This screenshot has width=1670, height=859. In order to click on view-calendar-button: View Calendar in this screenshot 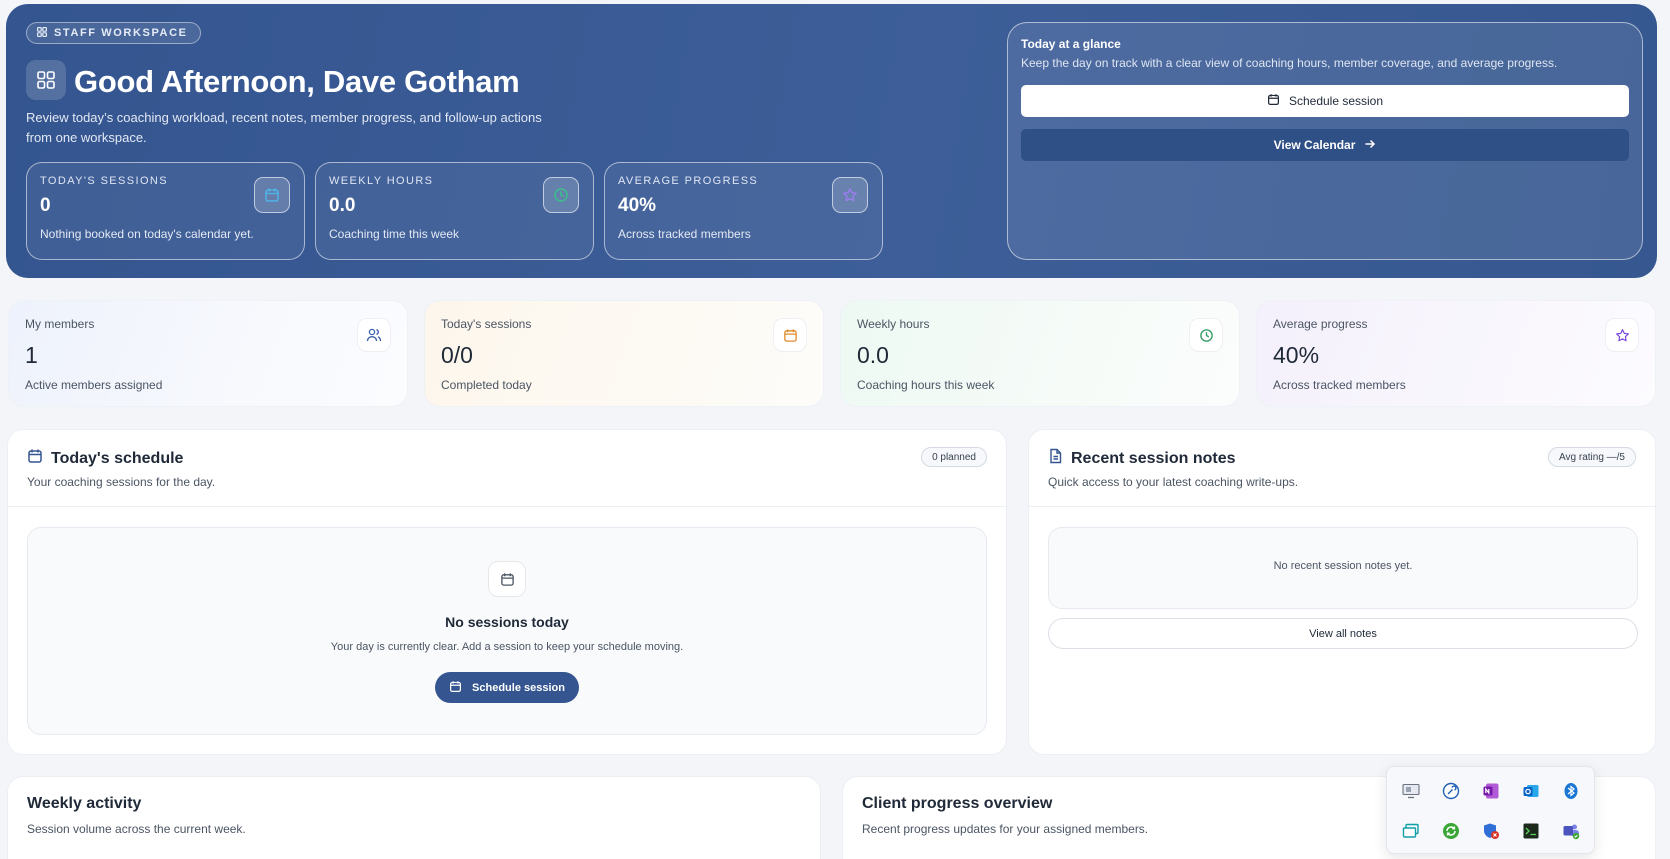, I will do `click(1325, 145)`.